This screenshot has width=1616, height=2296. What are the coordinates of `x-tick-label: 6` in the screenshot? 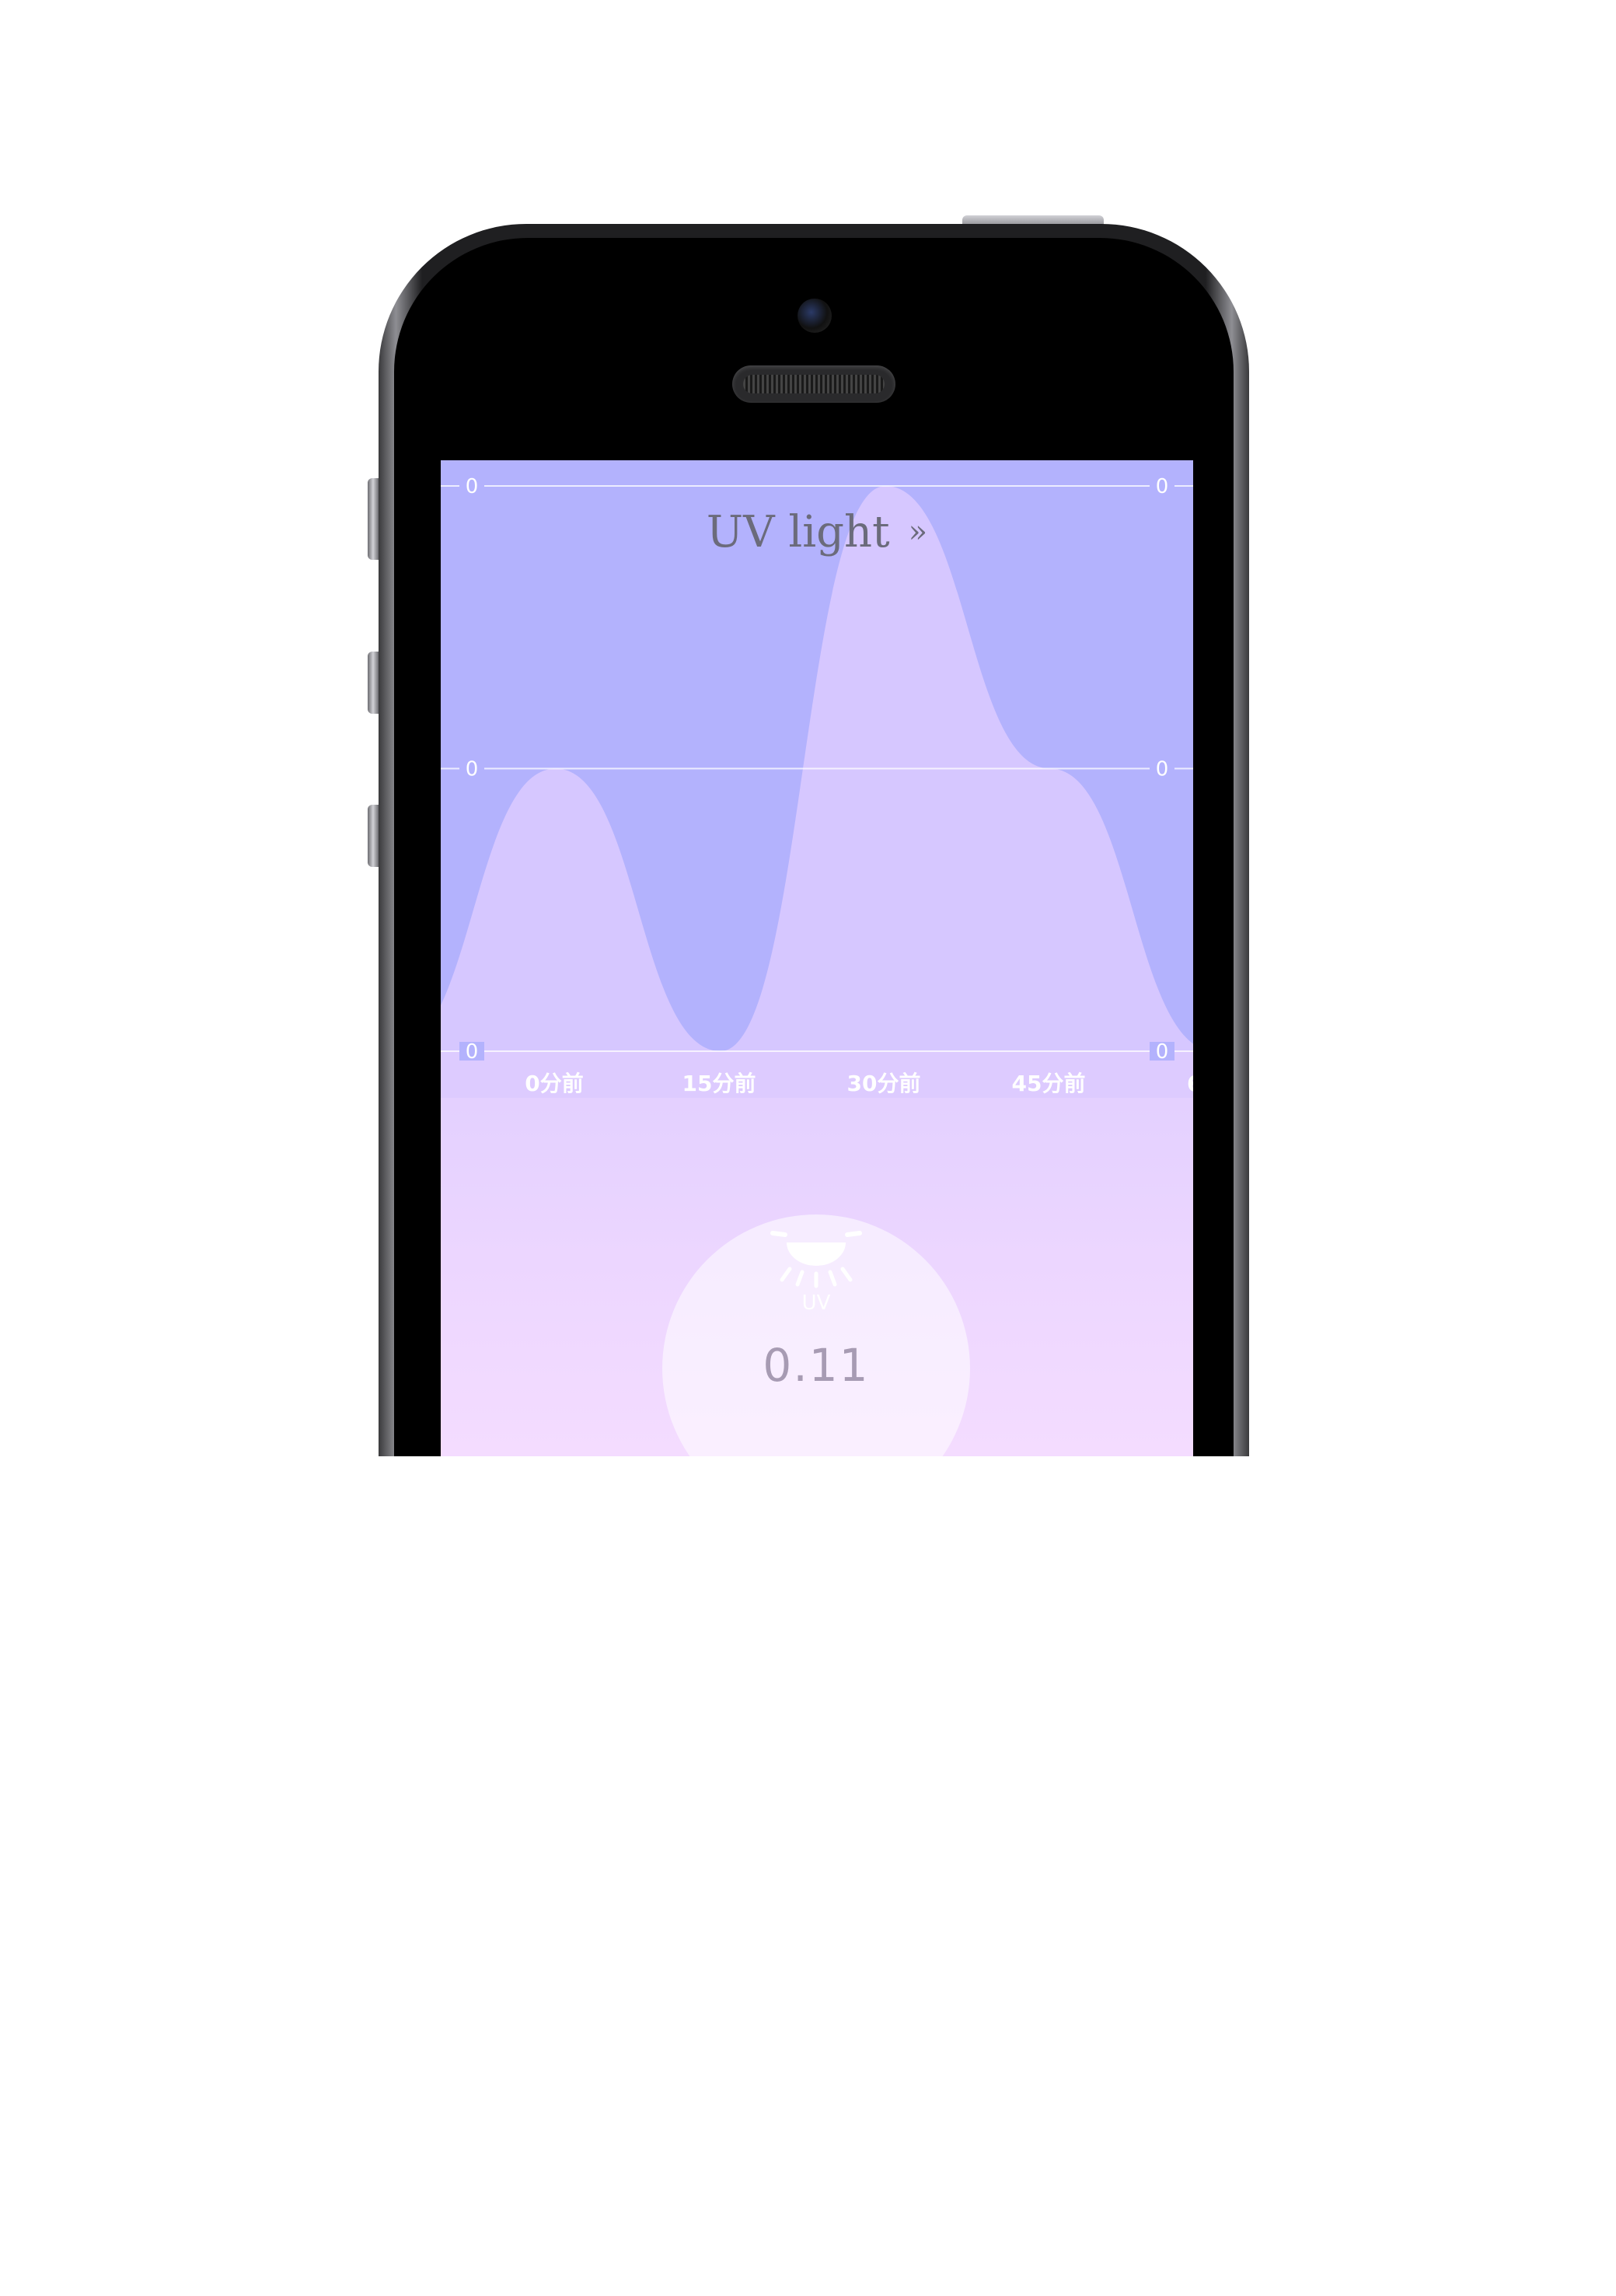 It's located at (1190, 1083).